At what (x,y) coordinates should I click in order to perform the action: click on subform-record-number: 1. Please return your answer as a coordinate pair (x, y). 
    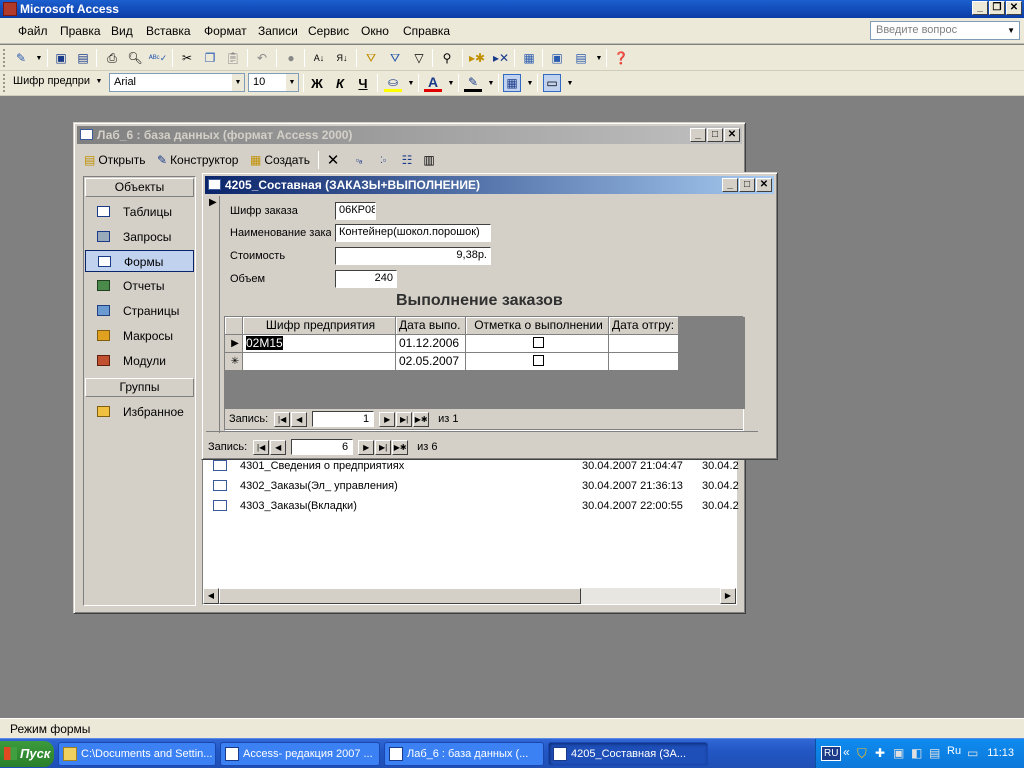
    Looking at the image, I should click on (343, 419).